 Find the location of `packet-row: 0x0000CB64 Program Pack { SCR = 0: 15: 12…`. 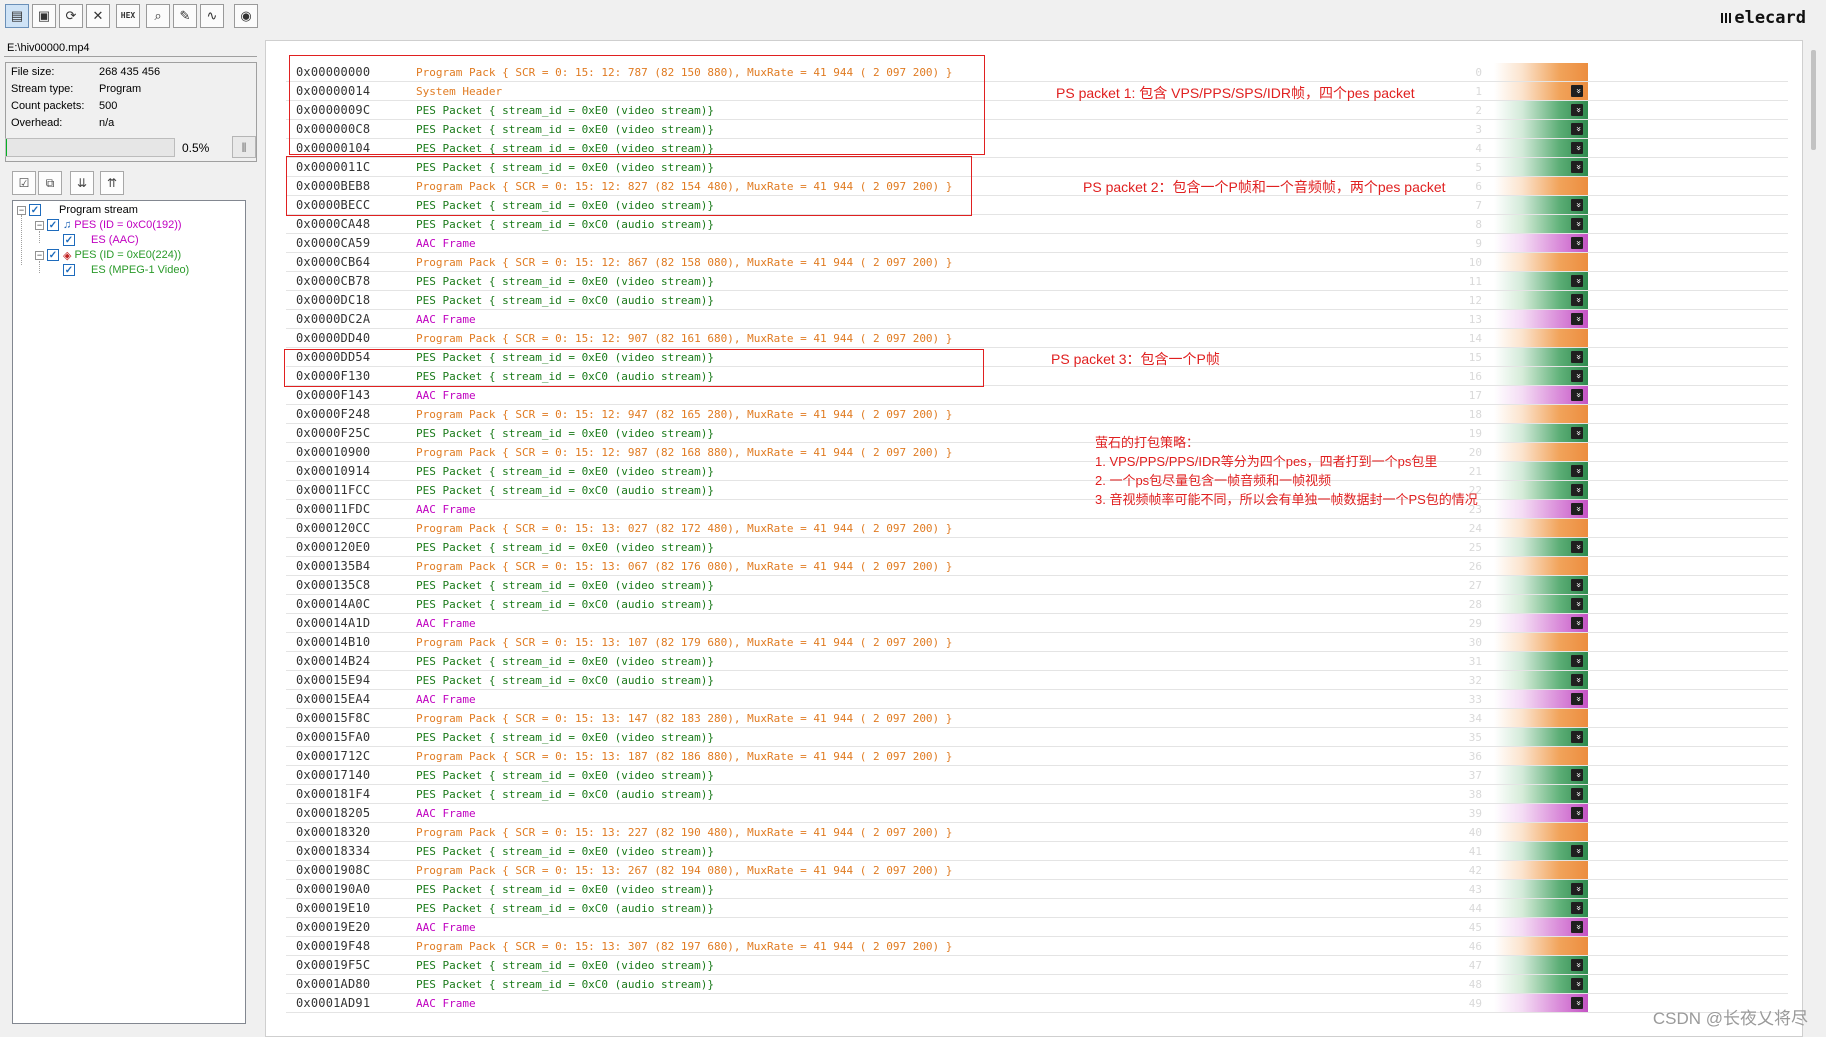

packet-row: 0x0000CB64 Program Pack { SCR = 0: 15: 12… is located at coordinates (1037, 262).